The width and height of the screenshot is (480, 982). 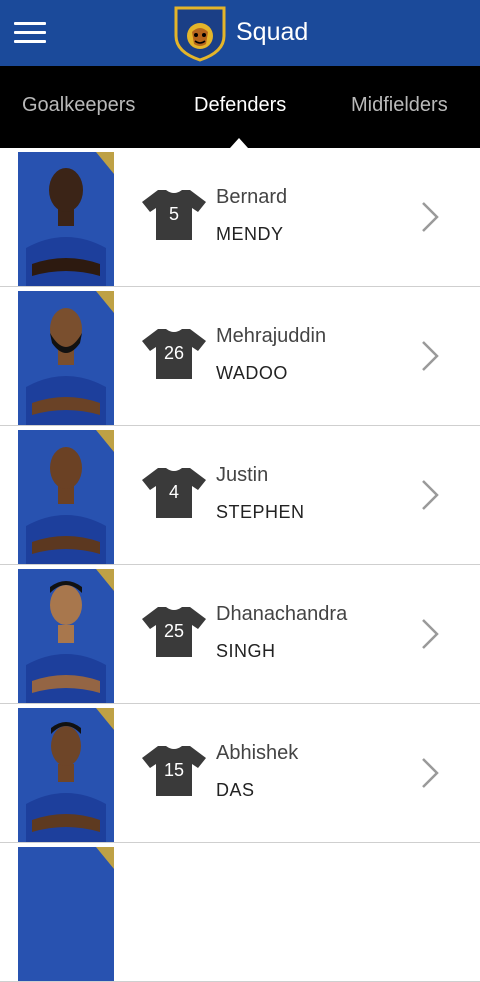 What do you see at coordinates (240, 634) in the screenshot?
I see `player-row: 25 Dhanachandra SINGH` at bounding box center [240, 634].